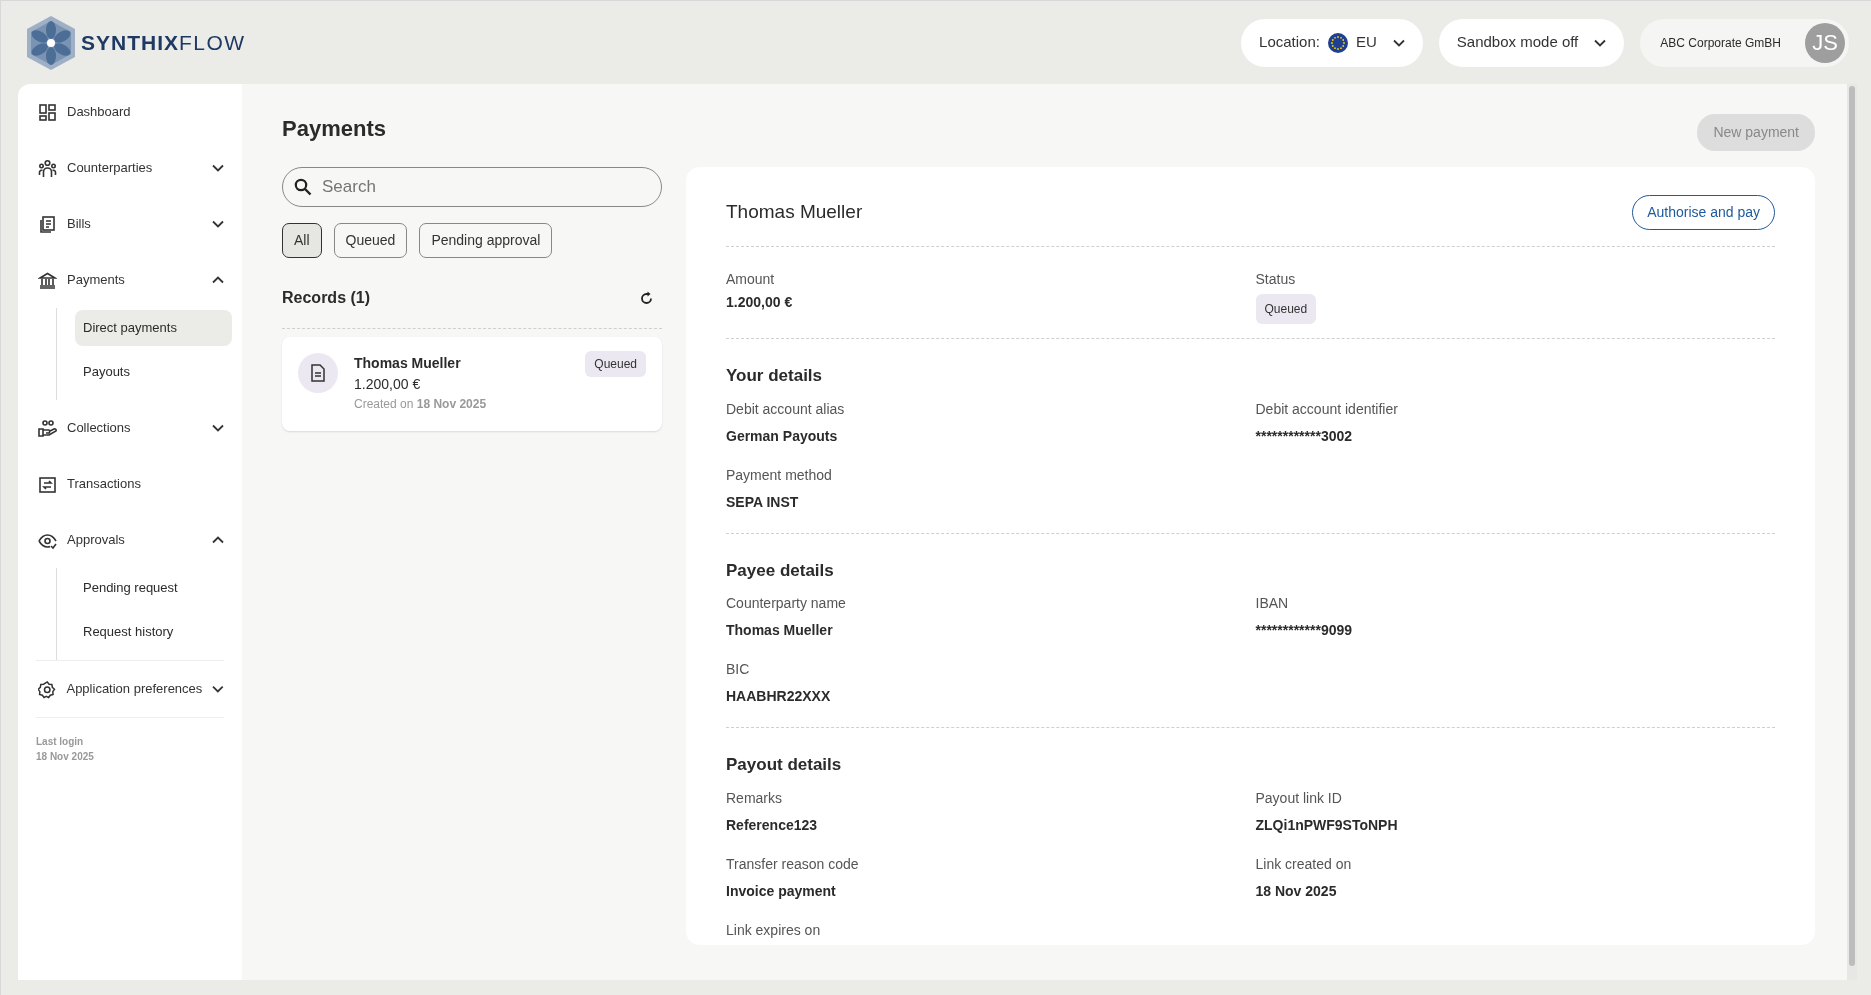 This screenshot has height=995, width=1871. Describe the element at coordinates (388, 384) in the screenshot. I see `record-amount: 1.200,00 €` at that location.